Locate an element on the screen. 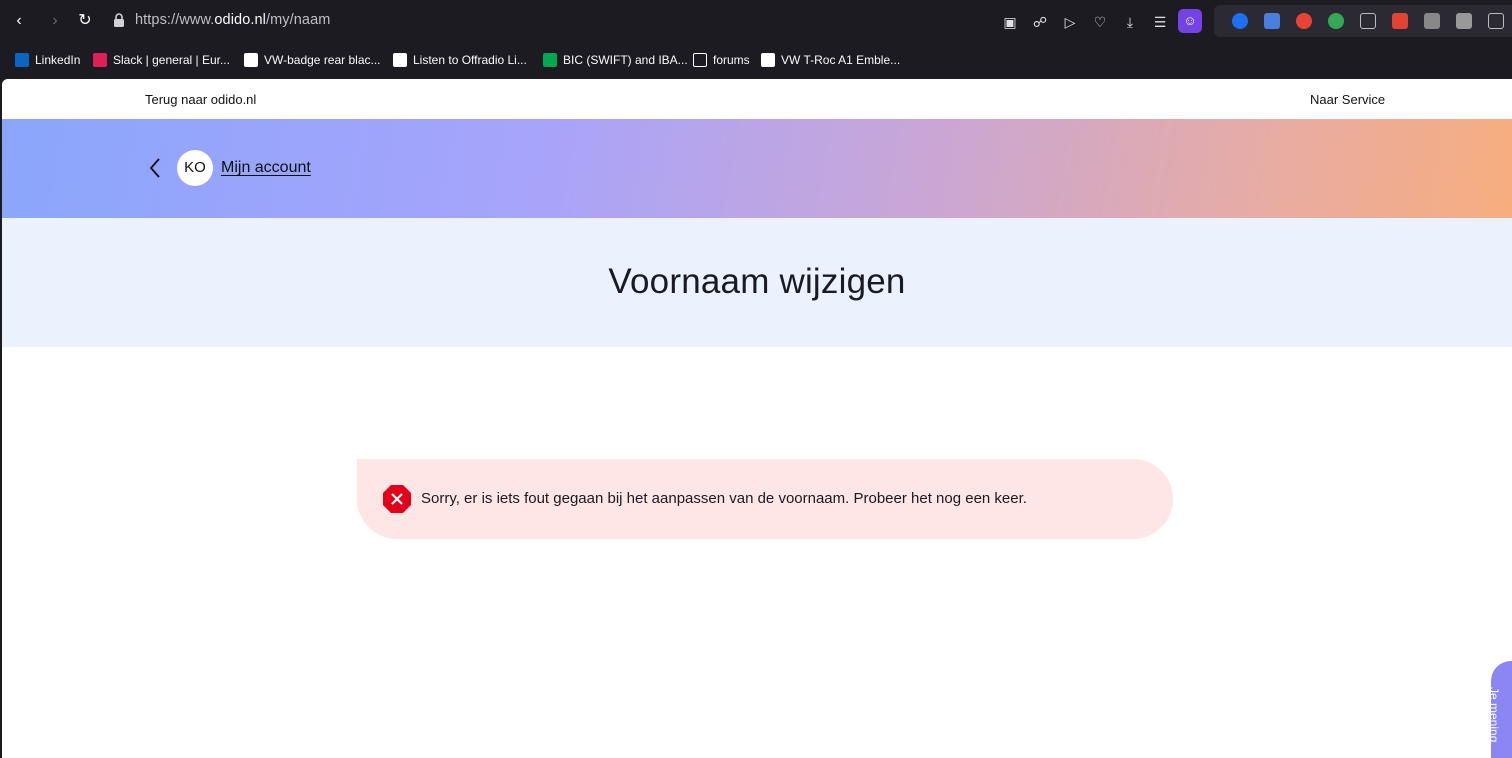 The image size is (1512, 758). folder-icon is located at coordinates (700, 60).